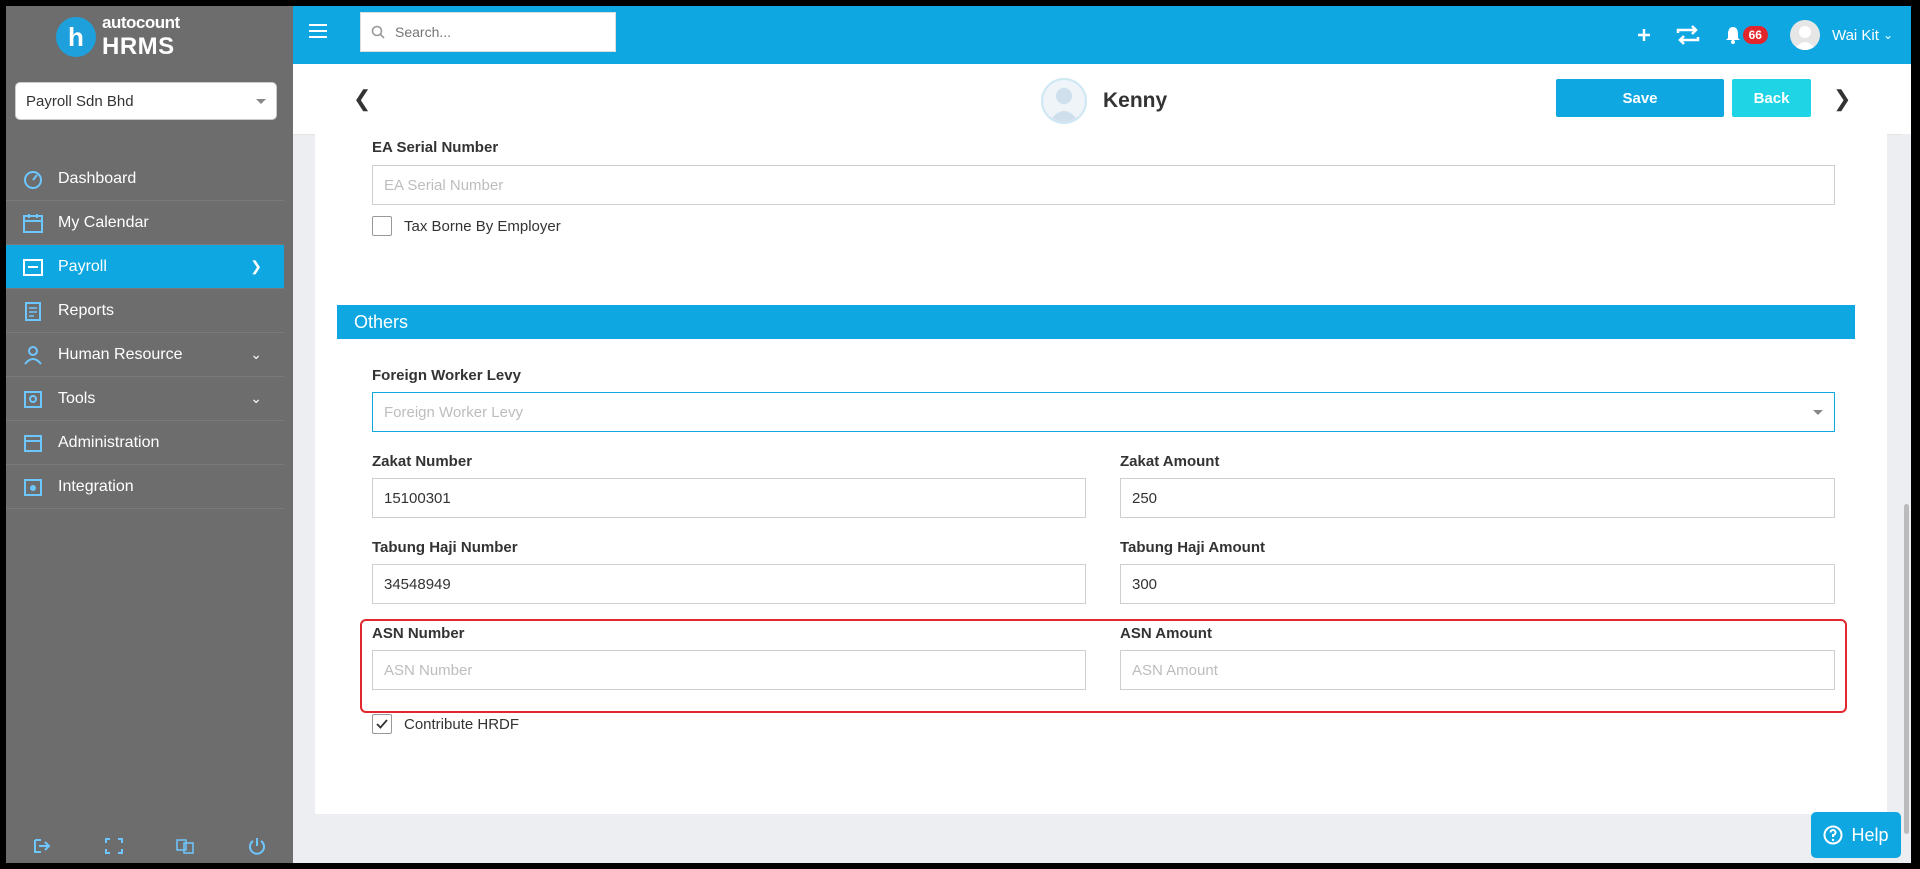  I want to click on tabung-haji-amount-label: Tabung Haji Amount, so click(1192, 547).